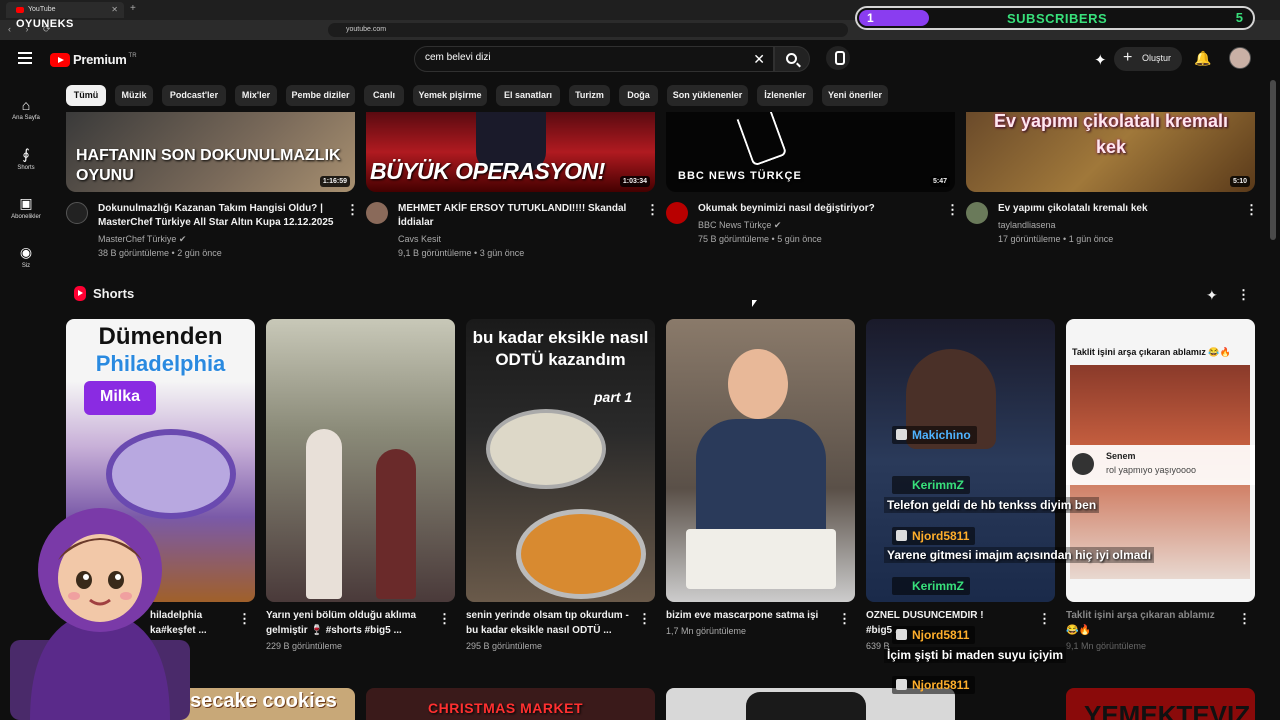 The image size is (1280, 720). Describe the element at coordinates (65, 10) in the screenshot. I see `browser-tab: YouTube ✕` at that location.